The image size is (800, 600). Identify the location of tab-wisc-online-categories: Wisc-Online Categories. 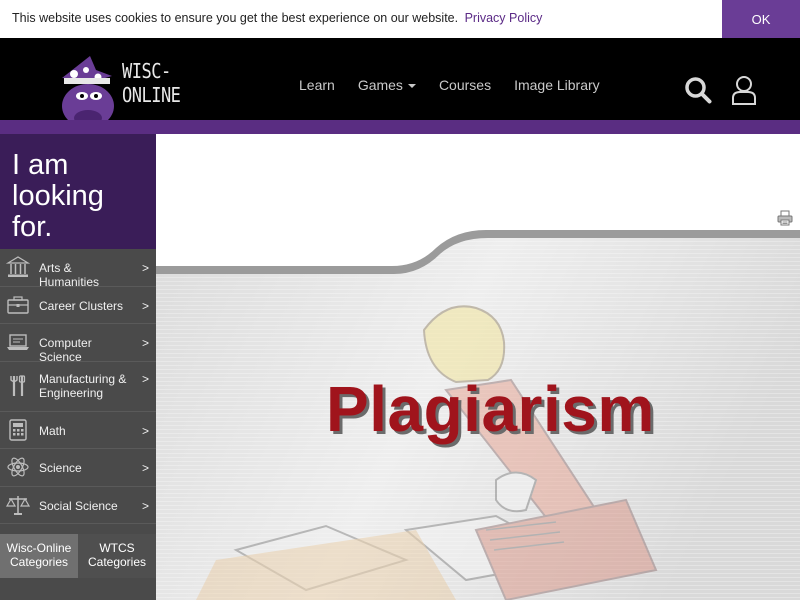
(39, 556).